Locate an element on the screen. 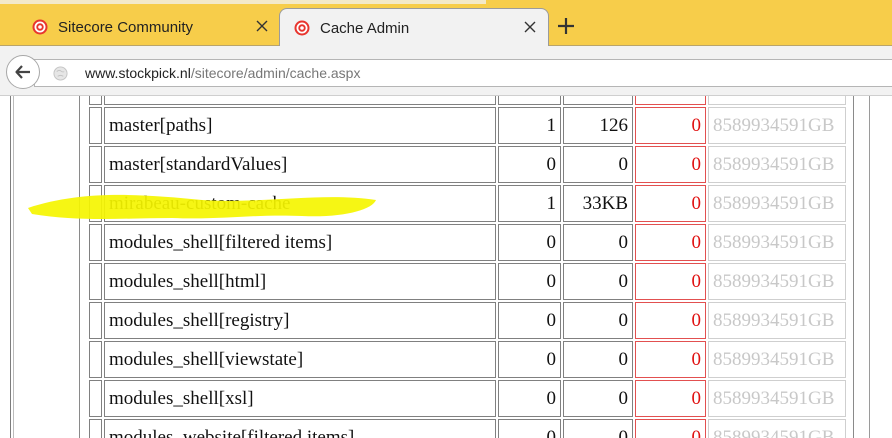  tab-sitecore-community: Sitecore Community is located at coordinates (149, 27).